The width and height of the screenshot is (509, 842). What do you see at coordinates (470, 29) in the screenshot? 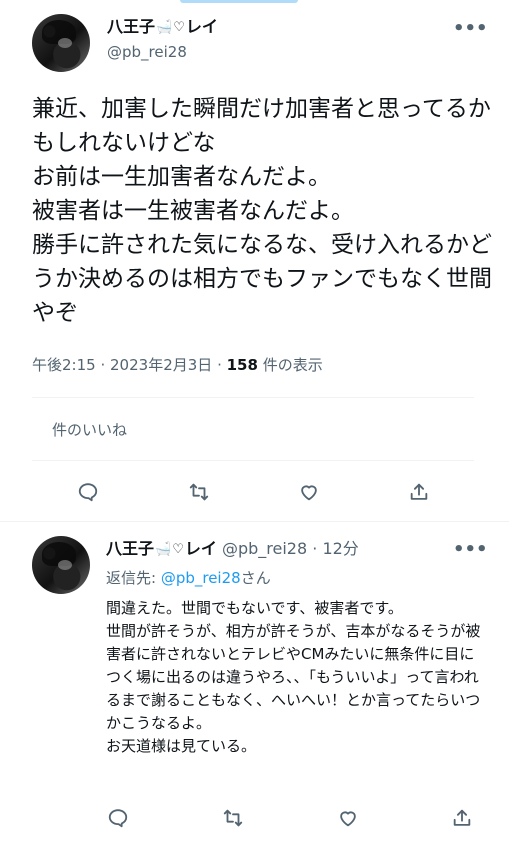
I see `more-options-icon: •••` at bounding box center [470, 29].